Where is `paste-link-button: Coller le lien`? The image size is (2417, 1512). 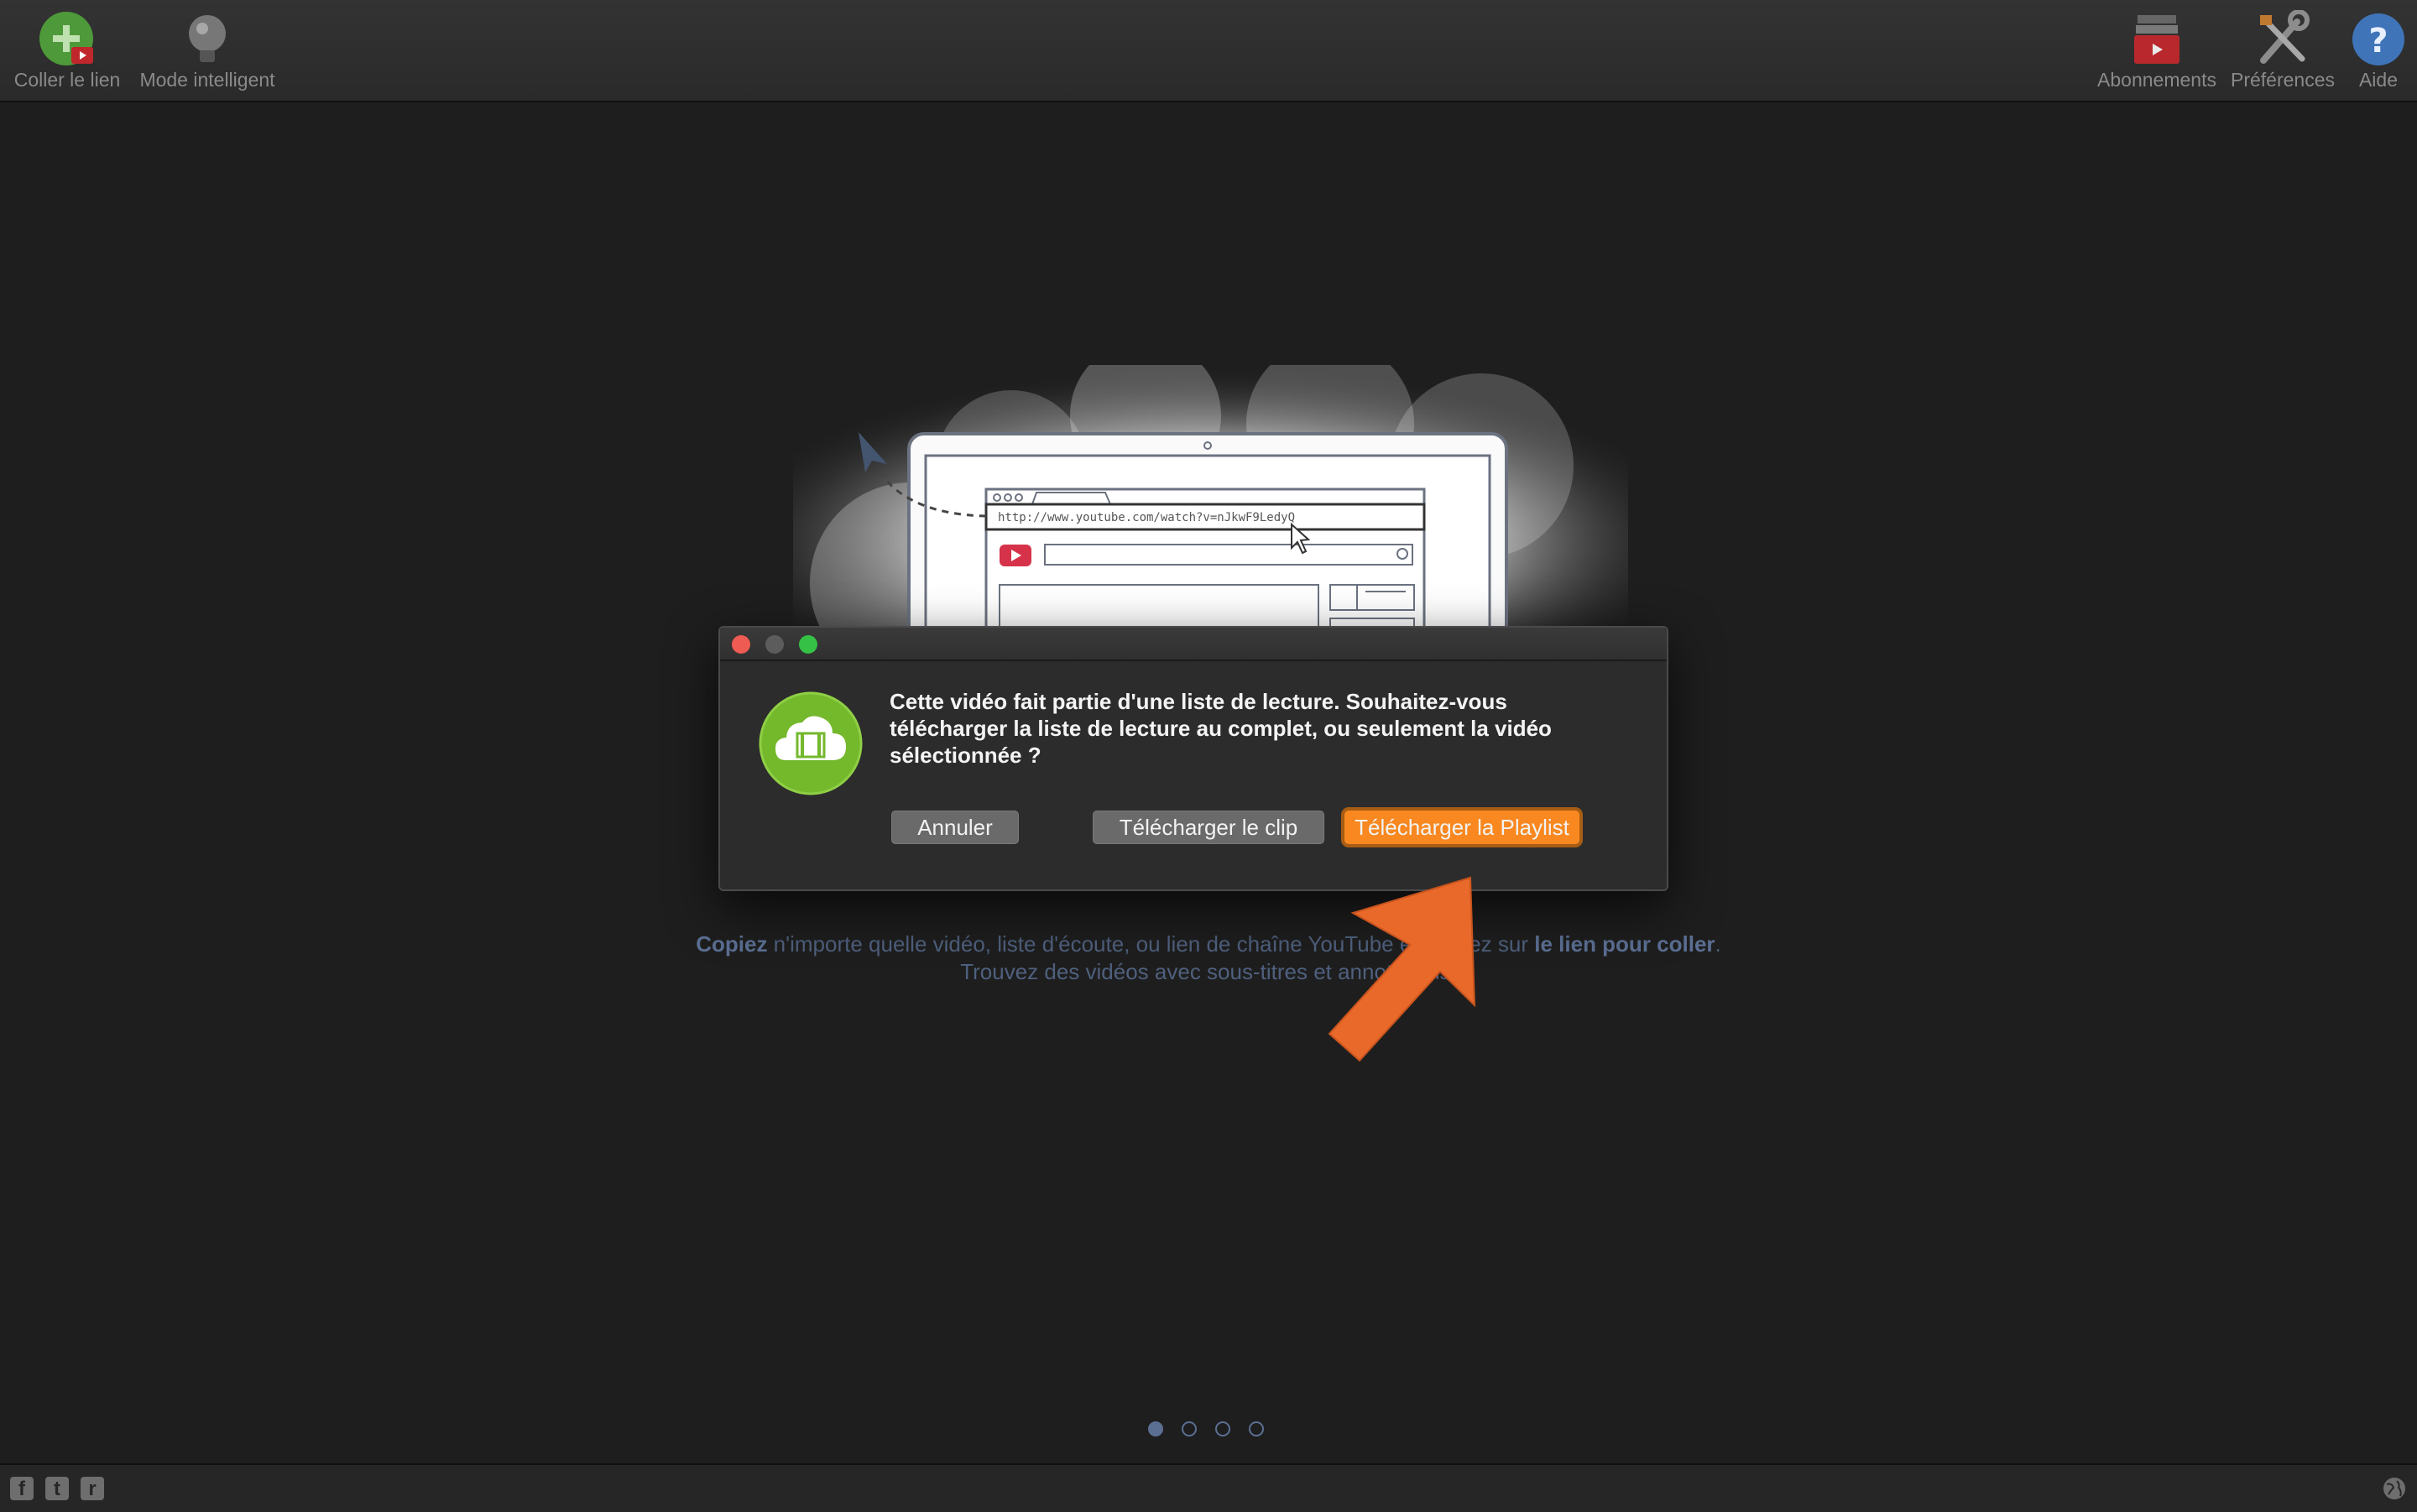
paste-link-button: Coller le lien is located at coordinates (67, 51).